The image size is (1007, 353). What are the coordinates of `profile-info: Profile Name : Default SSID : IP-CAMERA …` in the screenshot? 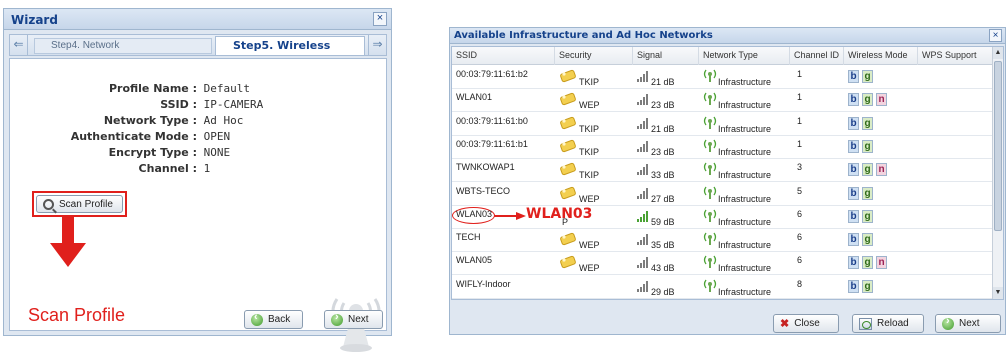 It's located at (142, 129).